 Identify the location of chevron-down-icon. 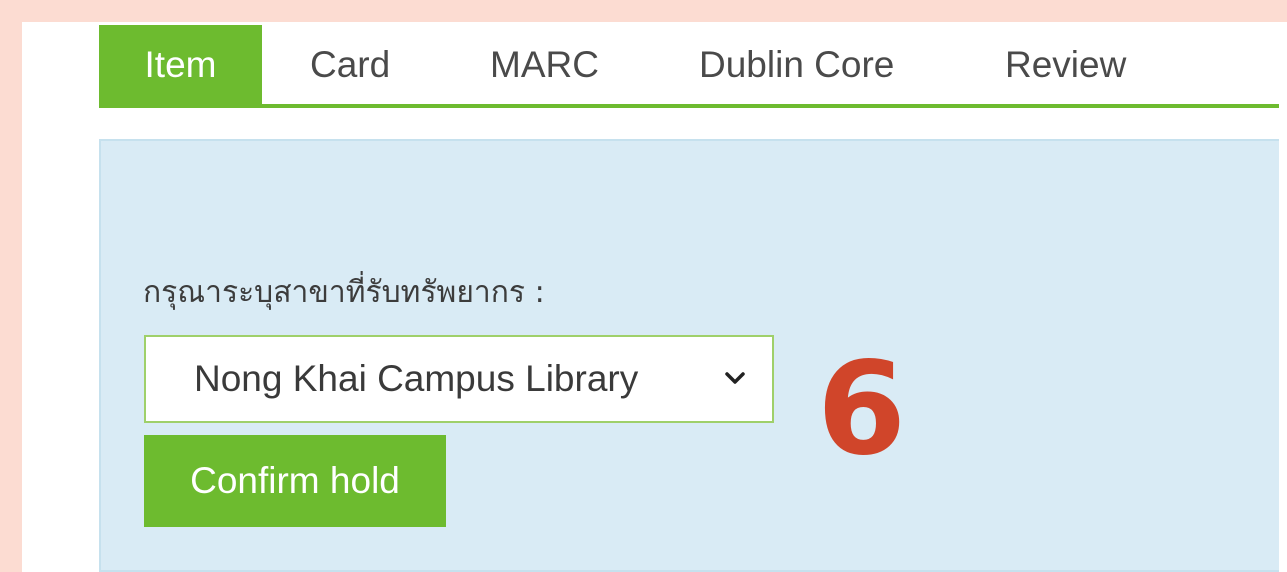
(735, 378).